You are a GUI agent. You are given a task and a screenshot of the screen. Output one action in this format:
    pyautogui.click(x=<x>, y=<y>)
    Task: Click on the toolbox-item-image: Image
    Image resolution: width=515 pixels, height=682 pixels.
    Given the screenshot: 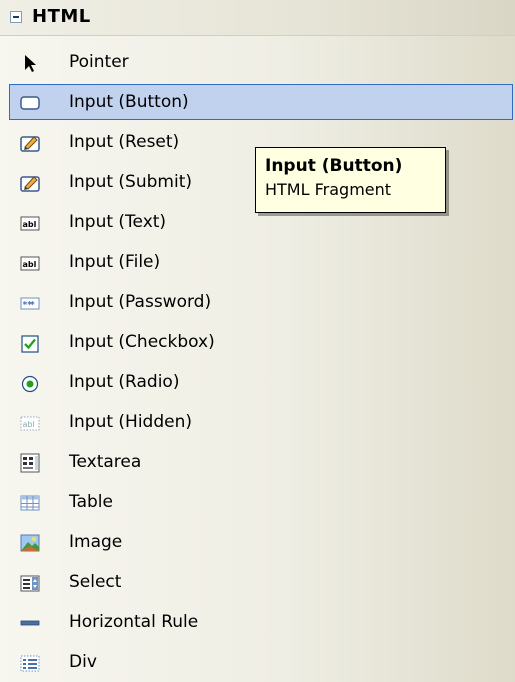 What is the action you would take?
    pyautogui.click(x=261, y=542)
    